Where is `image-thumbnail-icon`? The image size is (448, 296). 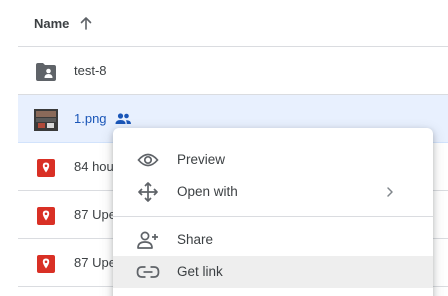
image-thumbnail-icon is located at coordinates (46, 120).